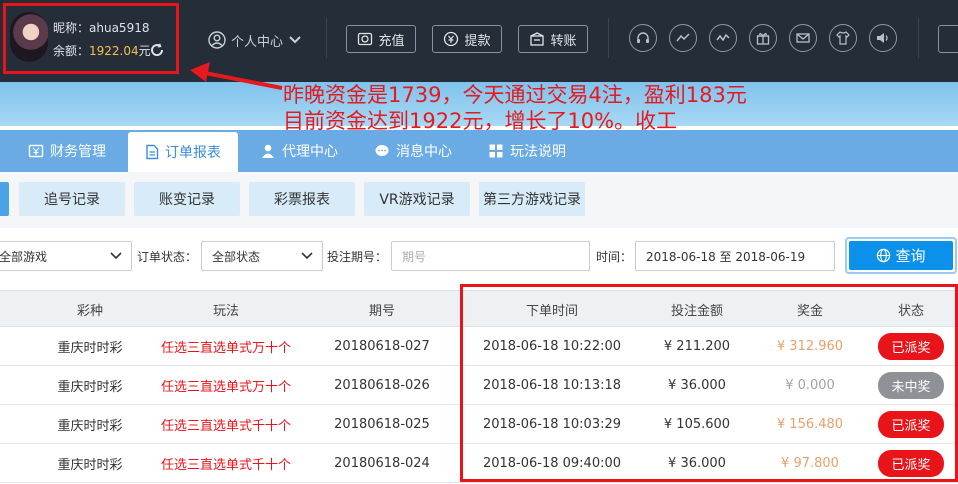 This screenshot has height=484, width=958. Describe the element at coordinates (697, 424) in the screenshot. I see `cell-amount: ¥ 105.600` at that location.